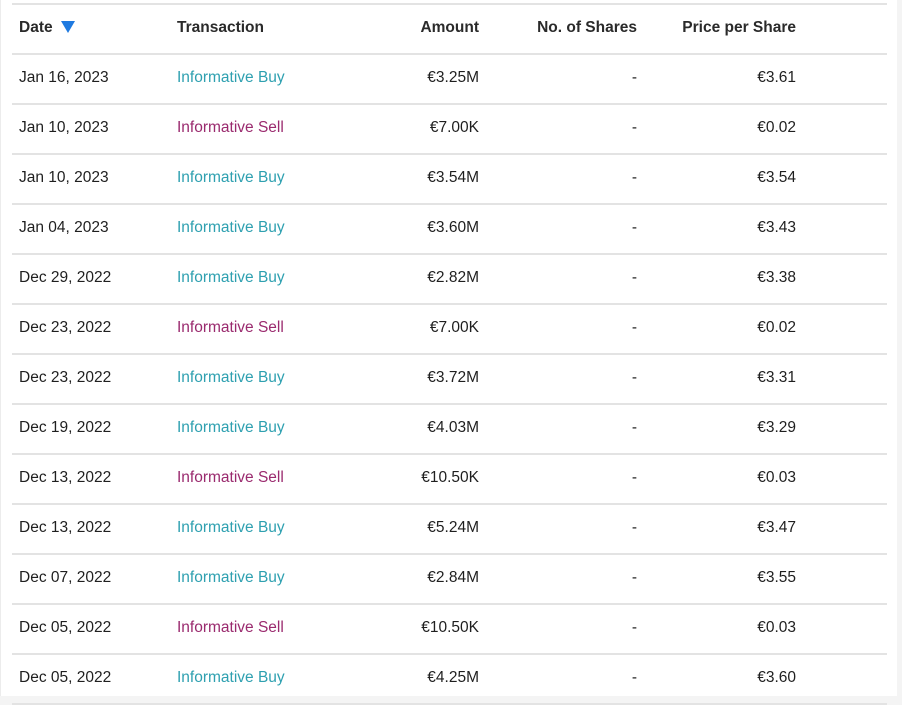  Describe the element at coordinates (776, 177) in the screenshot. I see `price-cell: €3.54` at that location.